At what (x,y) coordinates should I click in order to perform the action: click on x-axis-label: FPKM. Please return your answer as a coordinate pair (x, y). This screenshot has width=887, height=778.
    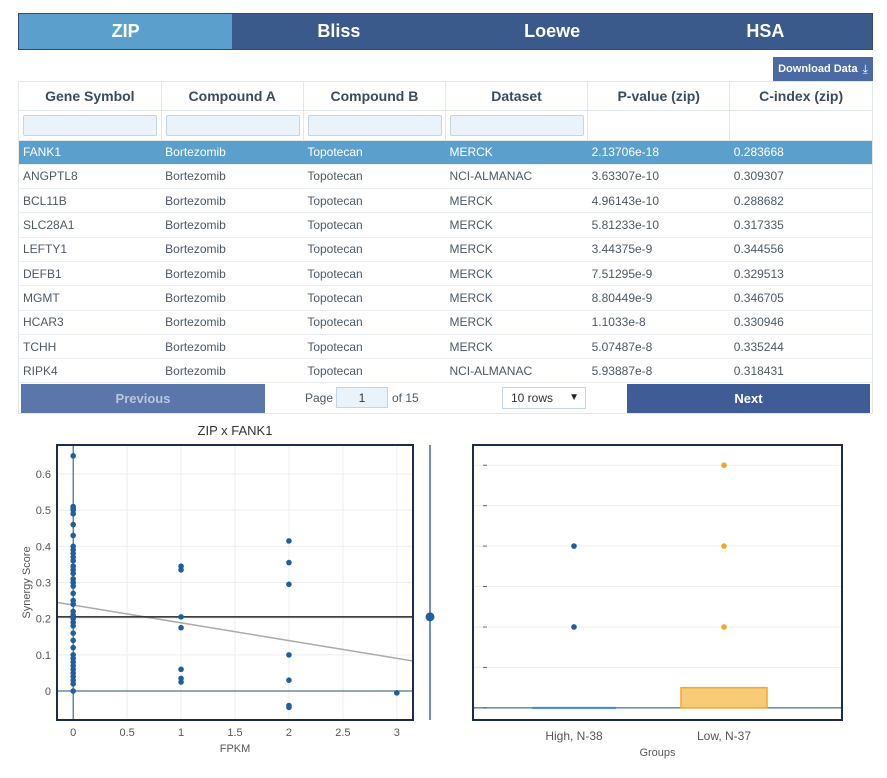
    Looking at the image, I should click on (235, 749).